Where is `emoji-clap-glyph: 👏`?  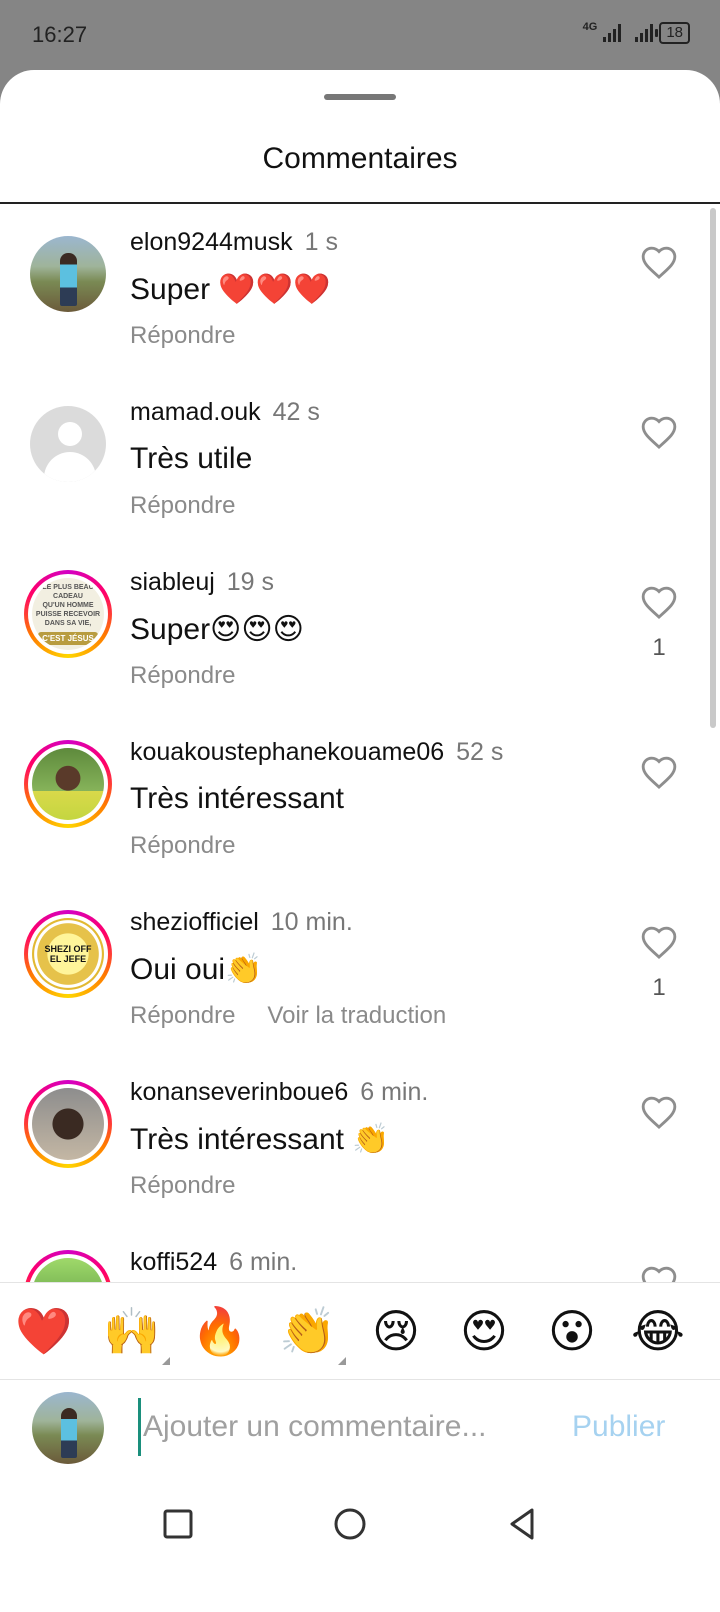 emoji-clap-glyph: 👏 is located at coordinates (308, 1331).